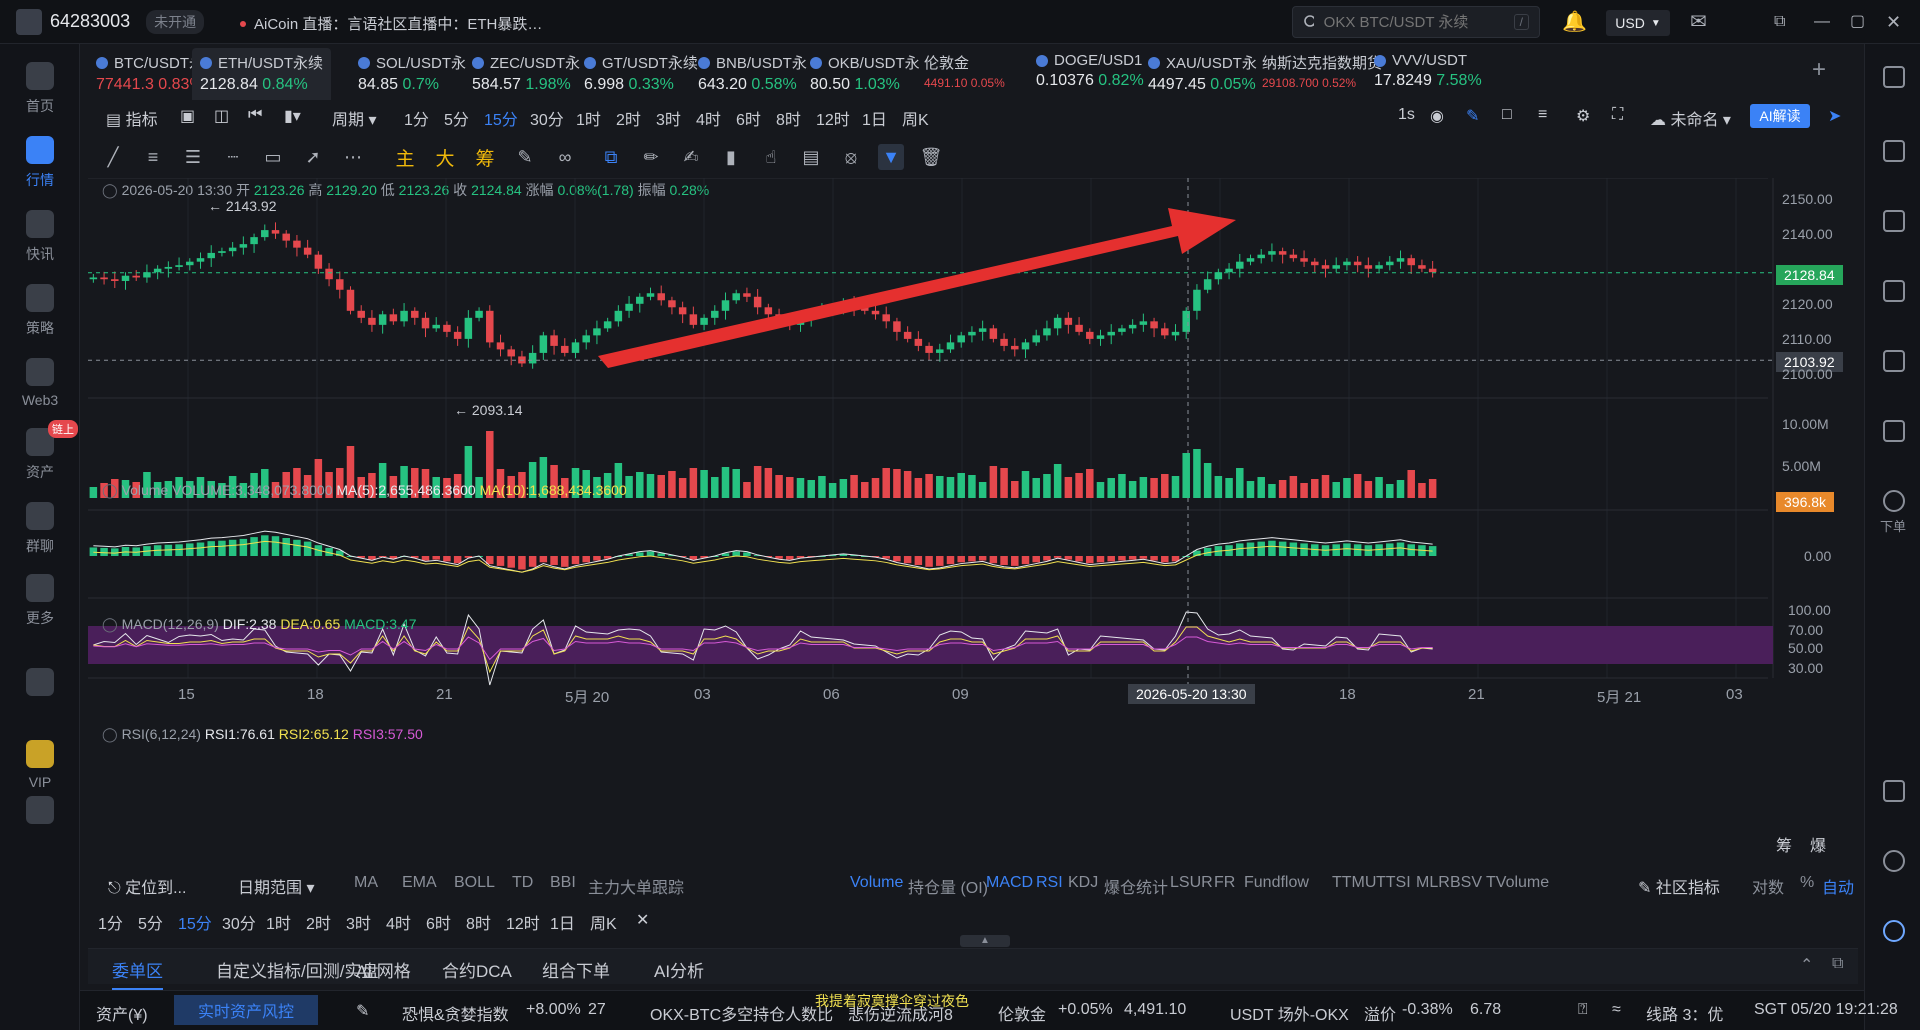 Image resolution: width=1920 pixels, height=1030 pixels. What do you see at coordinates (1574, 22) in the screenshot?
I see `bell-icon: 🔔` at bounding box center [1574, 22].